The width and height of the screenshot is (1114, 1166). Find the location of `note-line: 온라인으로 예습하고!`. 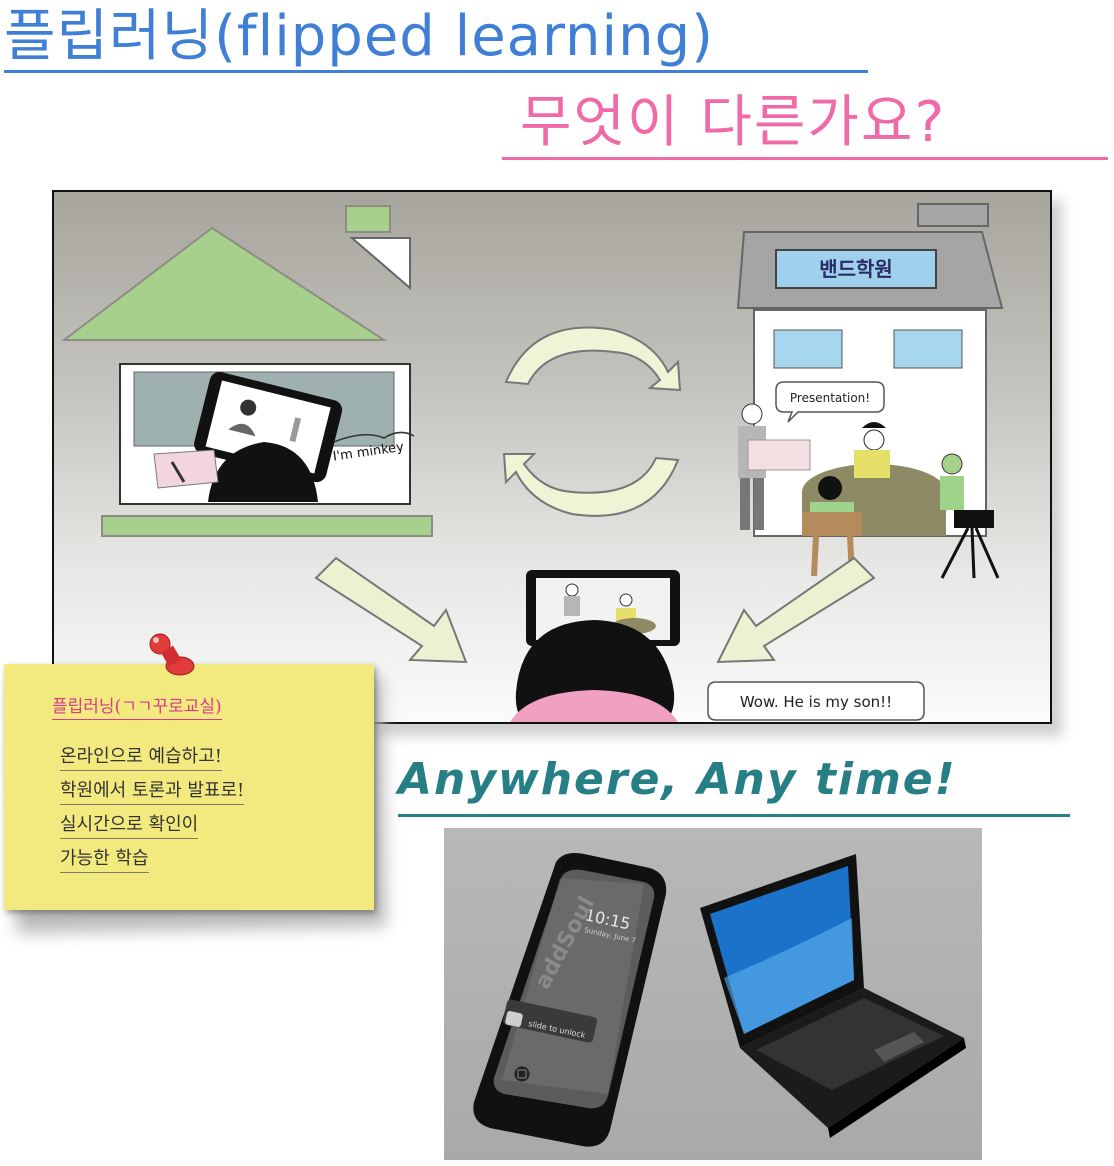

note-line: 온라인으로 예습하고! is located at coordinates (141, 756).